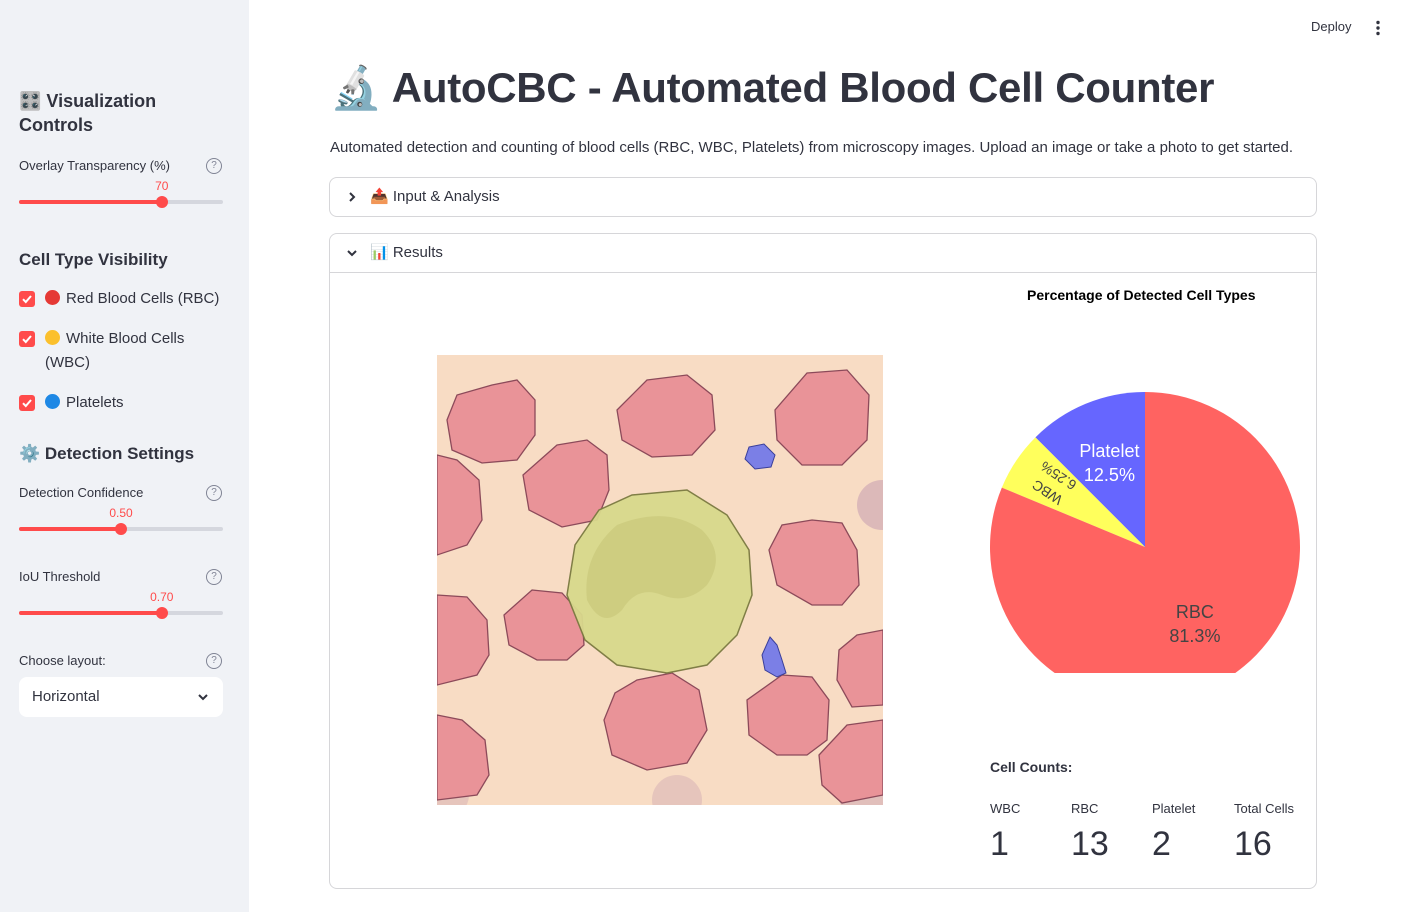 Image resolution: width=1401 pixels, height=912 pixels. I want to click on pie-slice-rbc, so click(1145, 532).